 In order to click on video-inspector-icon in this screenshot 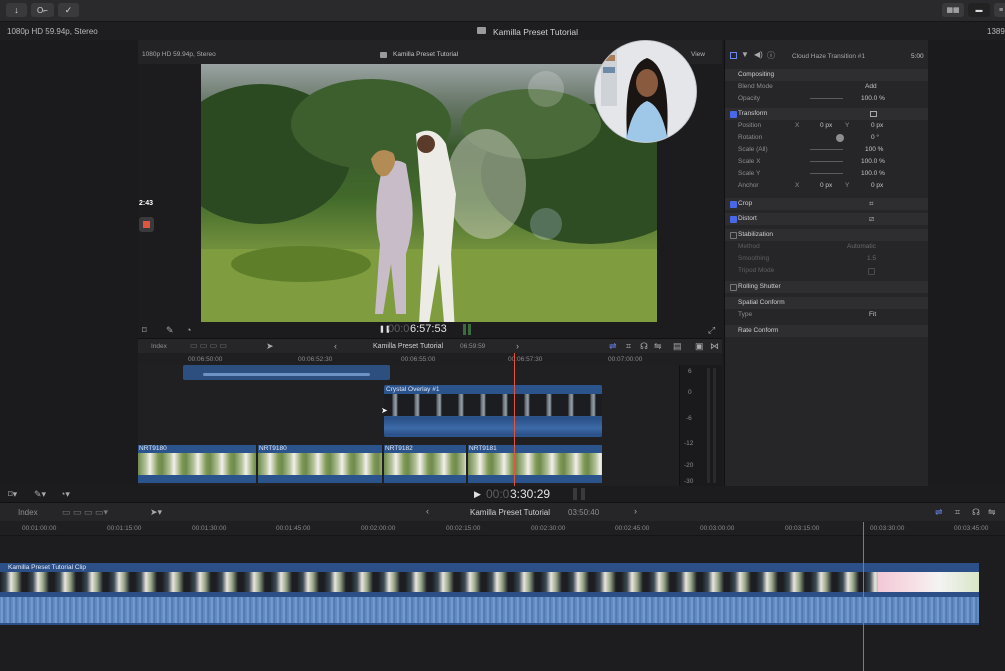, I will do `click(733, 55)`.